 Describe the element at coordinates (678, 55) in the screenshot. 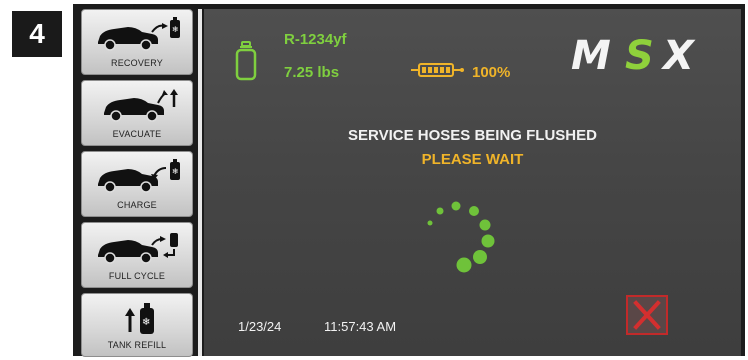

I see `svg-text: X` at that location.